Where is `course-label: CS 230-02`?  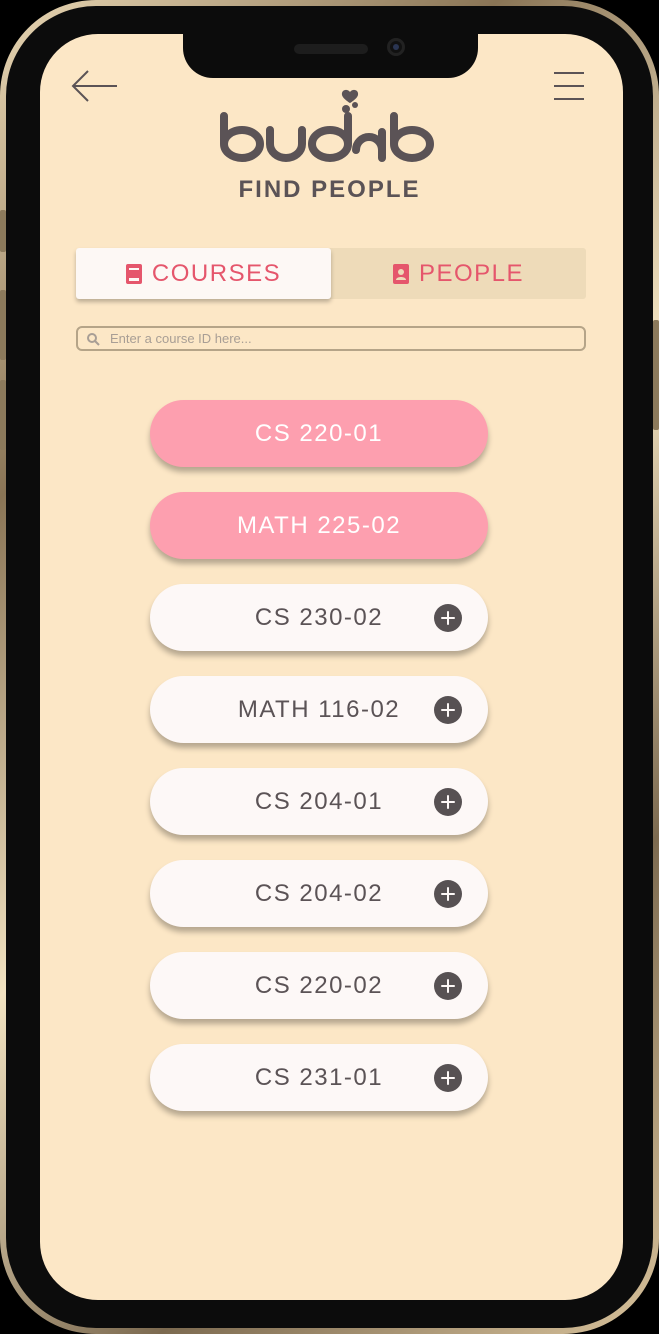
course-label: CS 230-02 is located at coordinates (319, 617).